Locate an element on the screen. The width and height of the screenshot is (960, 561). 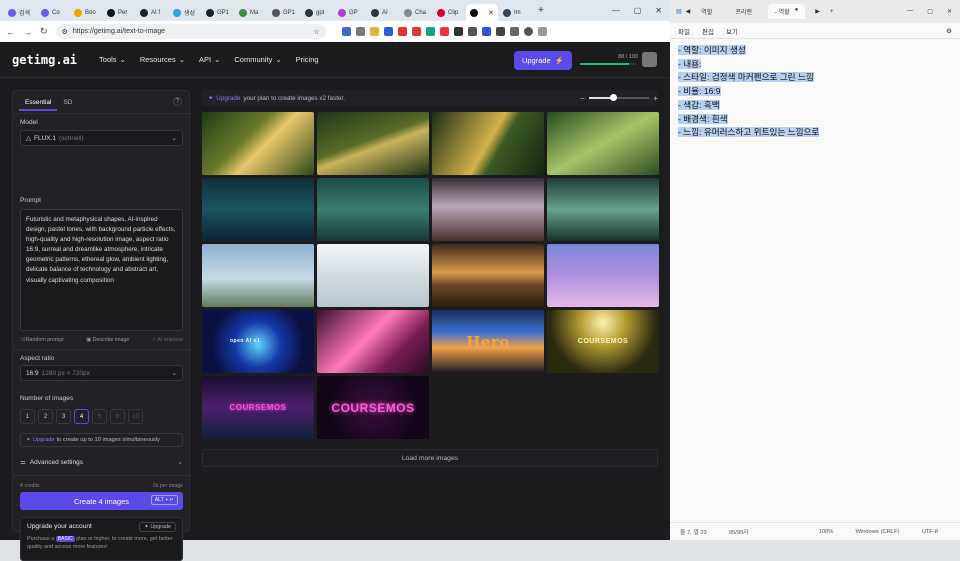
browser-tab: Im is located at coordinates (515, 12).